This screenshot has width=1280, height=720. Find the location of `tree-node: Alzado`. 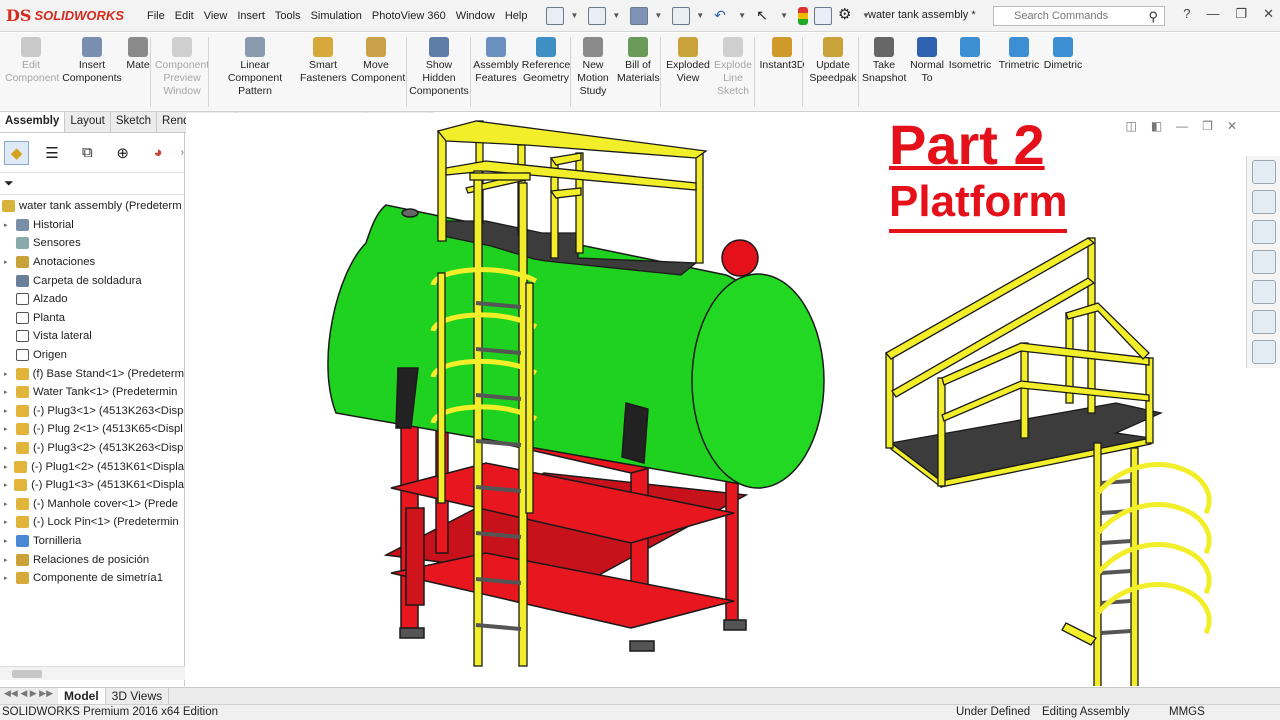

tree-node: Alzado is located at coordinates (92, 299).